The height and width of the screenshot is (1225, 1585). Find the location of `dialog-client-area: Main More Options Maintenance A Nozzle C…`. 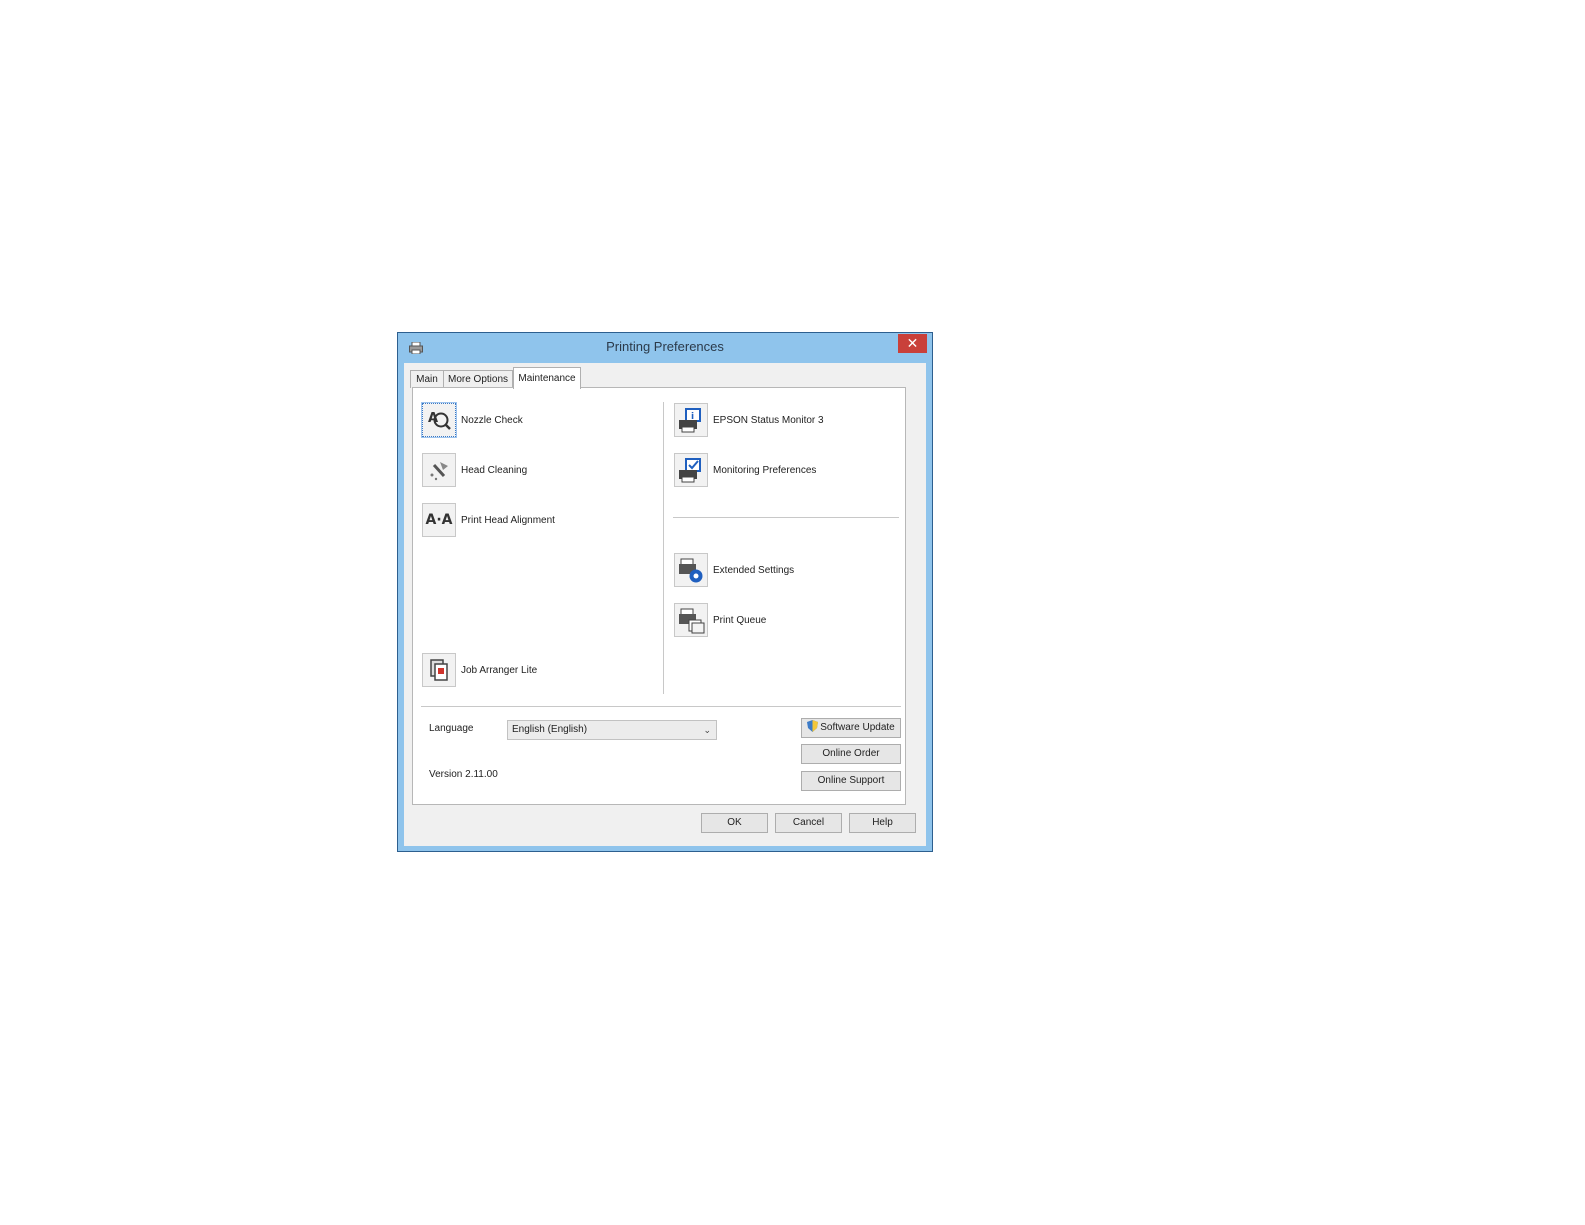

dialog-client-area: Main More Options Maintenance A Nozzle C… is located at coordinates (665, 604).